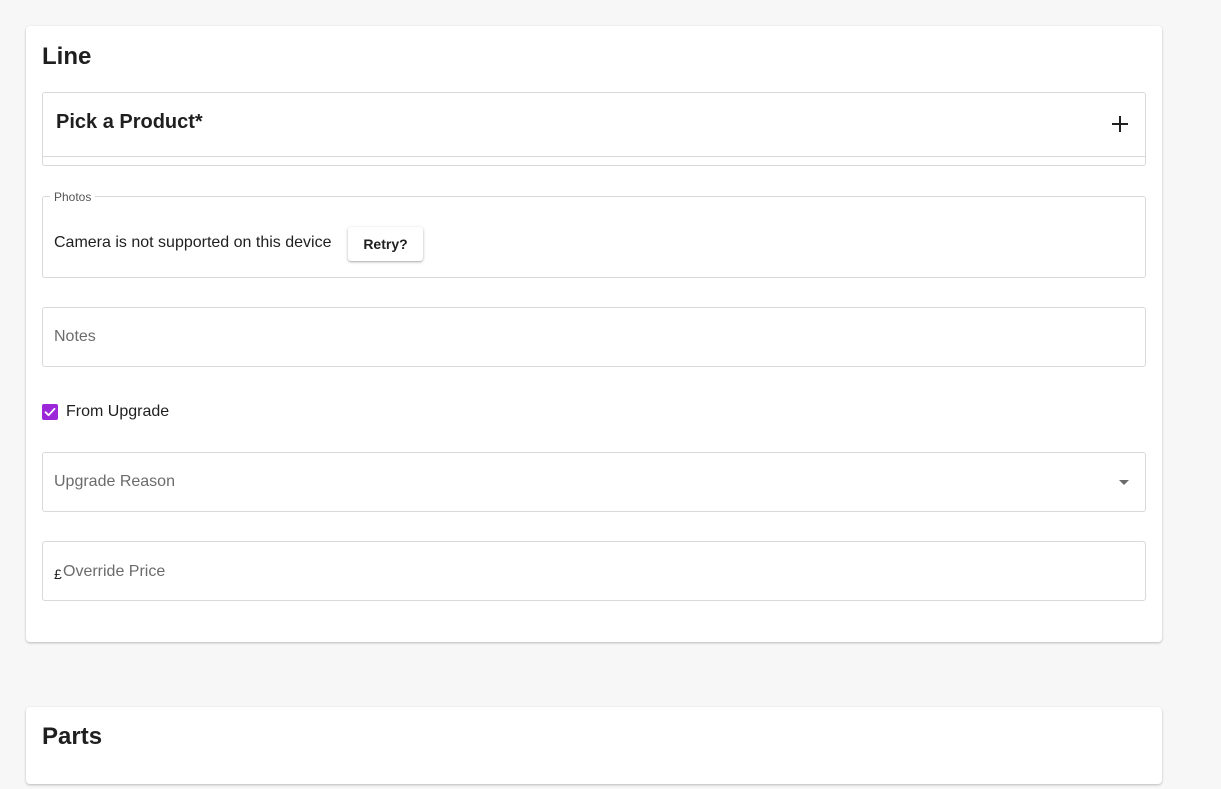 Image resolution: width=1221 pixels, height=789 pixels. Describe the element at coordinates (594, 482) in the screenshot. I see `upgrade-reason-select: Upgrade Reason` at that location.